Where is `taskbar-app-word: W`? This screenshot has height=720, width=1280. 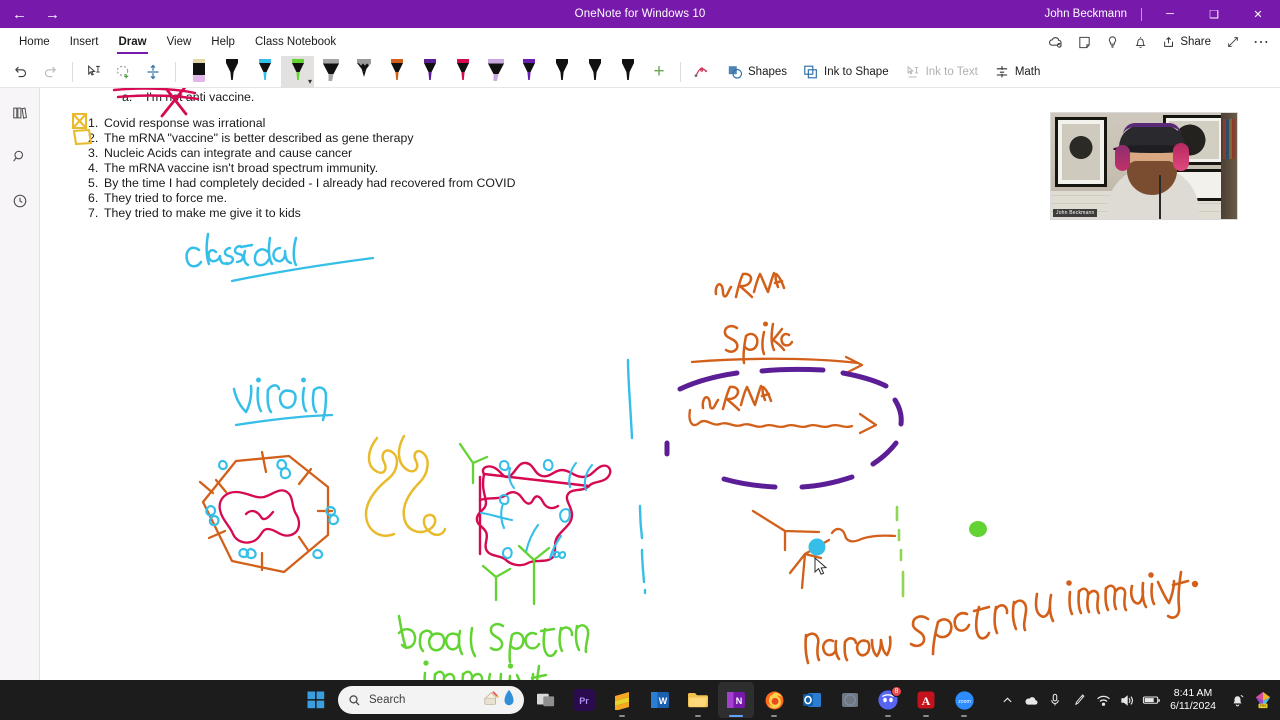
taskbar-app-word: W is located at coordinates (660, 700).